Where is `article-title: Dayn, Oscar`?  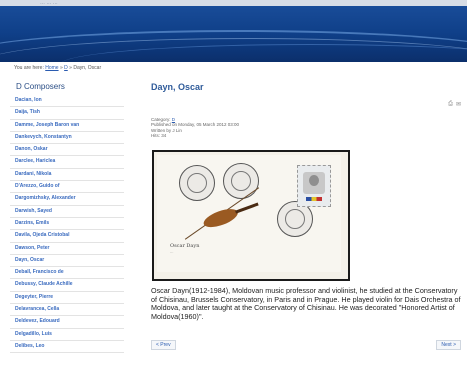 article-title: Dayn, Oscar is located at coordinates (306, 87).